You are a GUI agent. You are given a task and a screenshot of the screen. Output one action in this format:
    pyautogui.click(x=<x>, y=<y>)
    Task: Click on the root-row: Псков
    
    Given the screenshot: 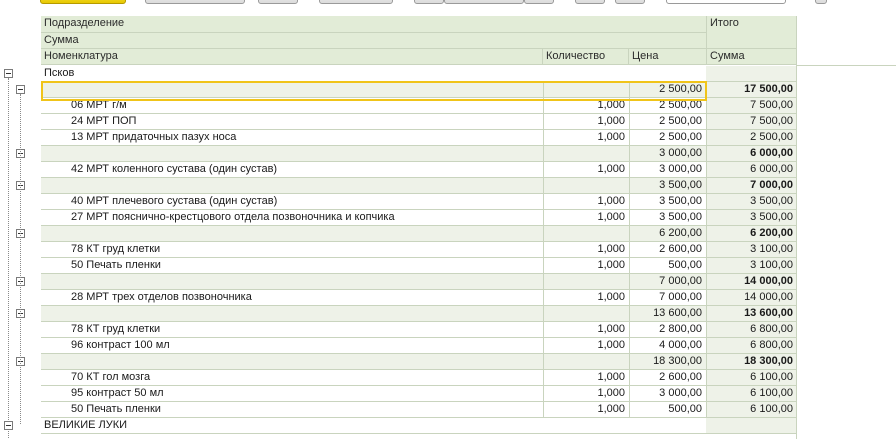 What is the action you would take?
    pyautogui.click(x=418, y=74)
    